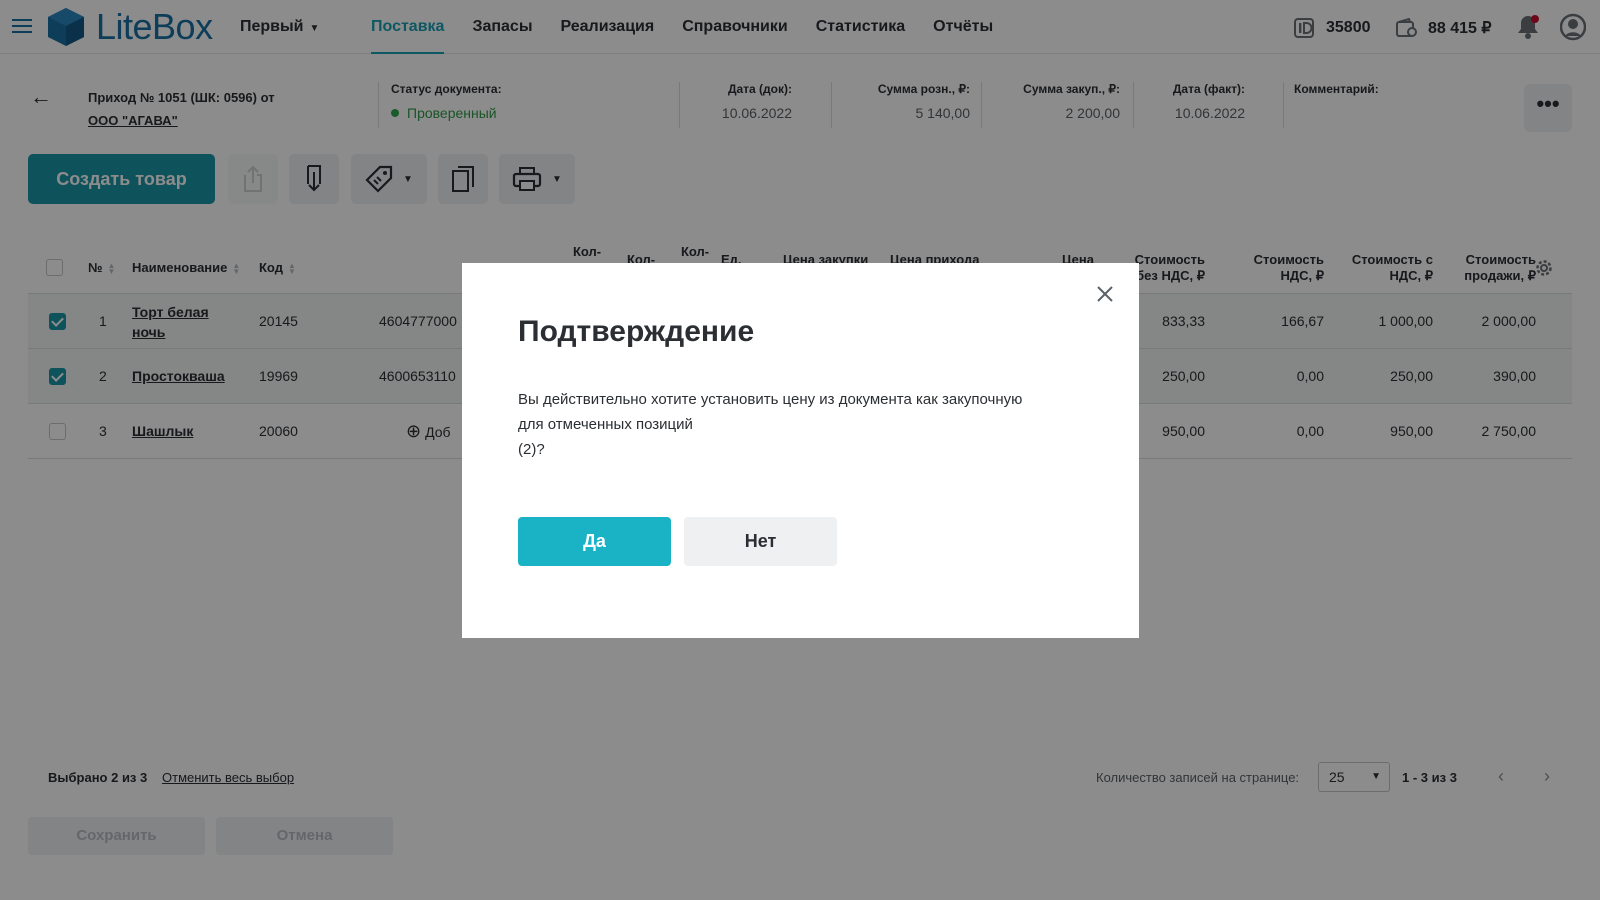 This screenshot has width=1600, height=900. What do you see at coordinates (605, 424) in the screenshot?
I see `dialog-message-line2: для отмеченных позиций` at bounding box center [605, 424].